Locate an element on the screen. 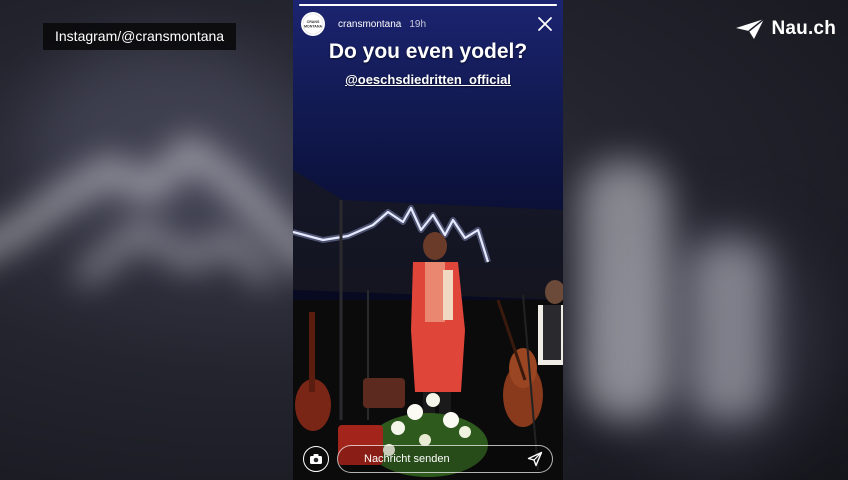 The image size is (848, 480). send-button is located at coordinates (535, 459).